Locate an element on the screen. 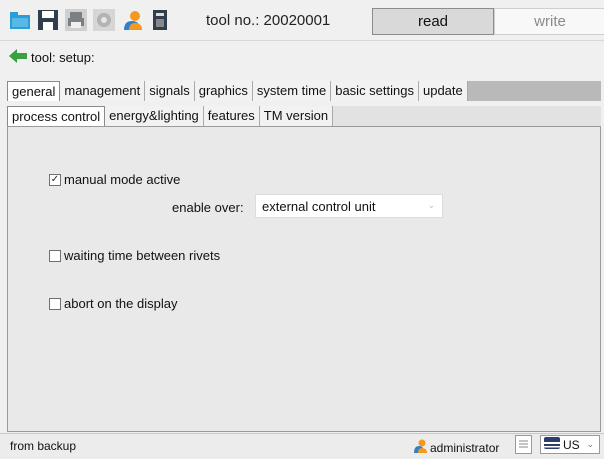 This screenshot has height=459, width=604. waiting-time-label: waiting time between rivets is located at coordinates (142, 255).